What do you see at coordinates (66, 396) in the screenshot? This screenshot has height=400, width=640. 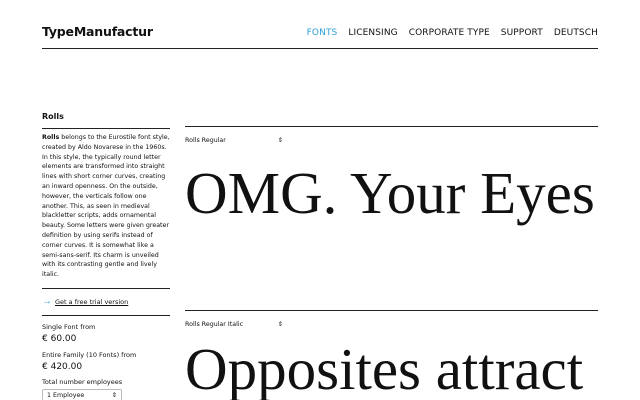 I see `employees-value: 1 Employee` at bounding box center [66, 396].